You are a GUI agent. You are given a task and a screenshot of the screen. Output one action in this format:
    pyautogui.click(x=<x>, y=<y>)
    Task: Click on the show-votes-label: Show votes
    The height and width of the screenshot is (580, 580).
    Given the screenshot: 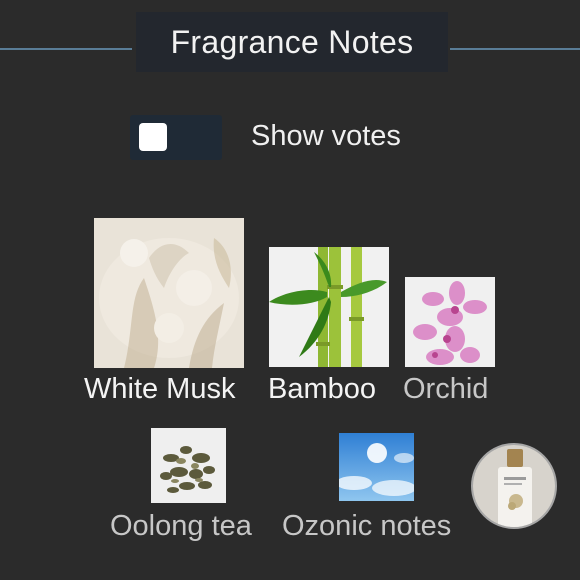 What is the action you would take?
    pyautogui.click(x=326, y=136)
    